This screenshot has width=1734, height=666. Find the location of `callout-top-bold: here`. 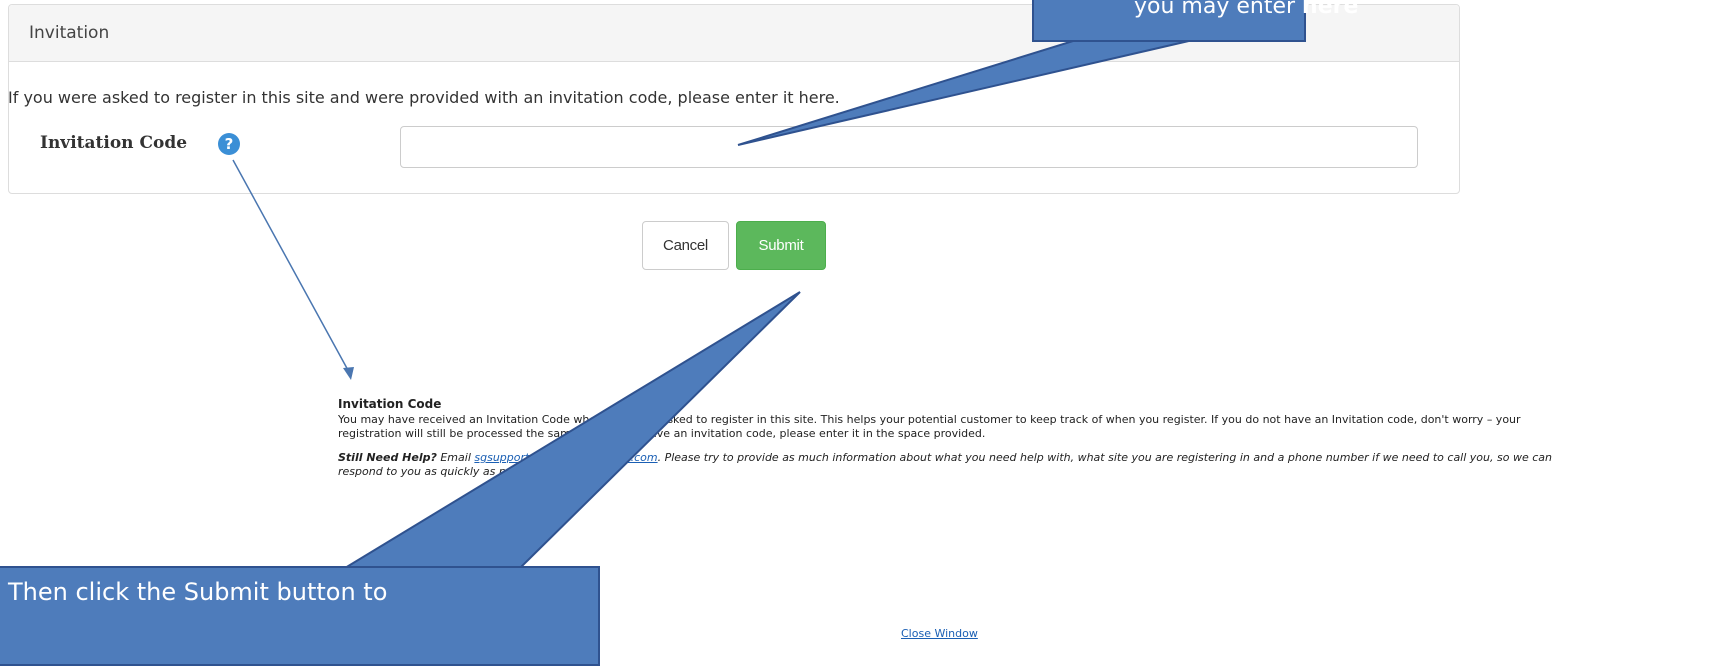

callout-top-bold: here is located at coordinates (1330, 9).